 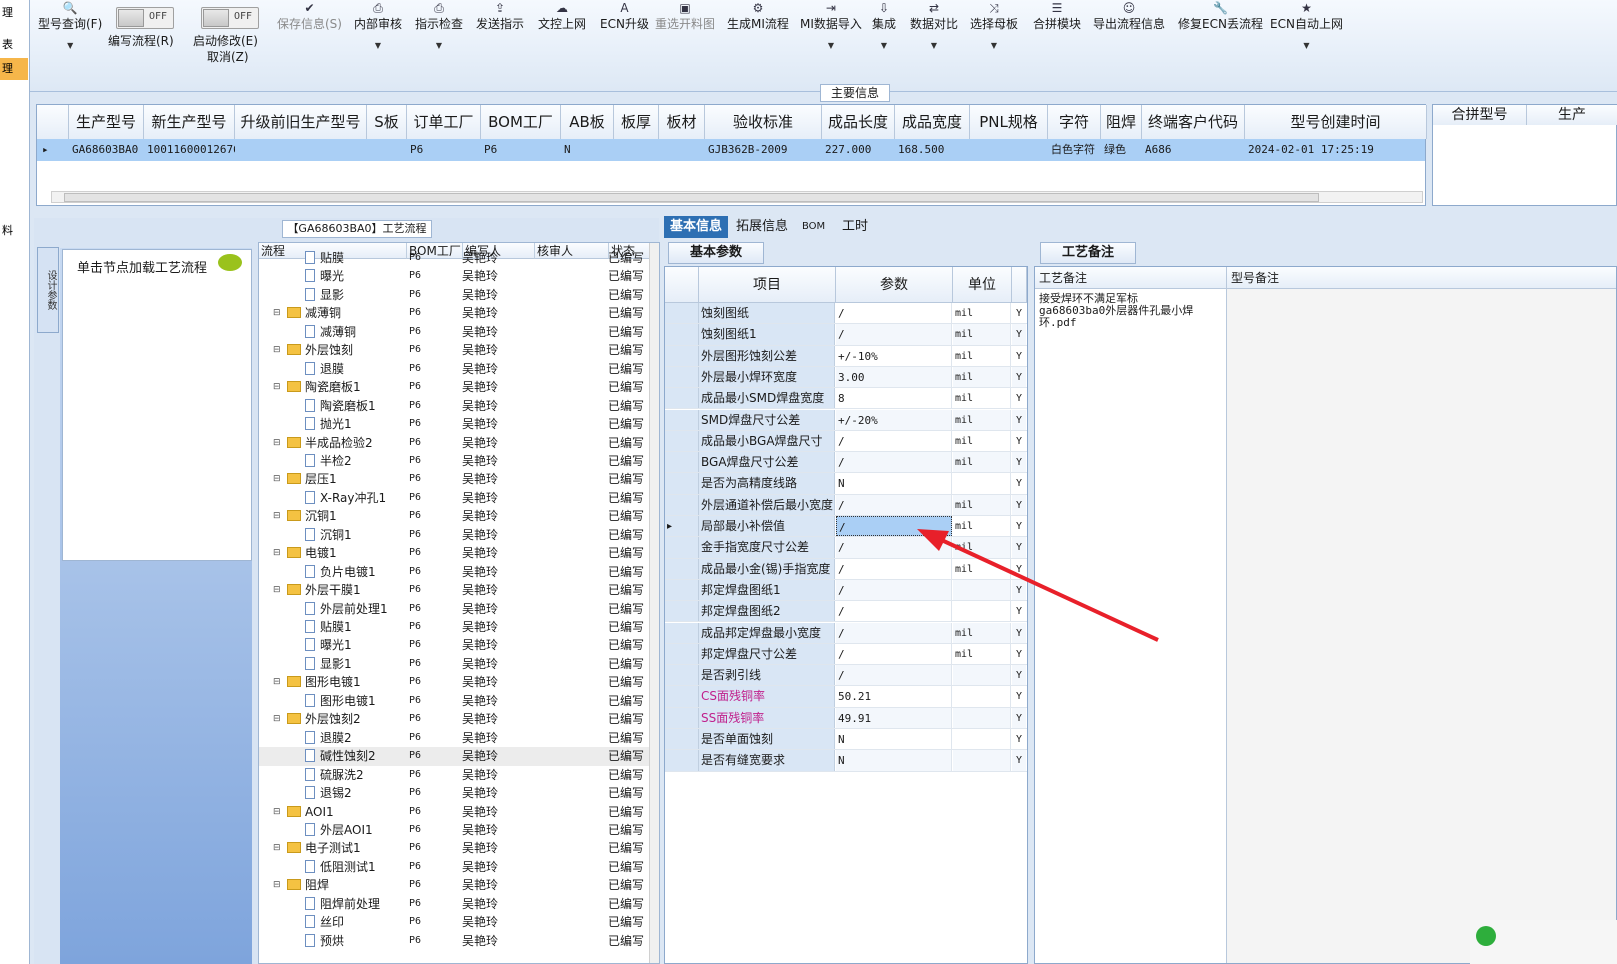 I want to click on toggle-switch-1: OFF, so click(x=230, y=18).